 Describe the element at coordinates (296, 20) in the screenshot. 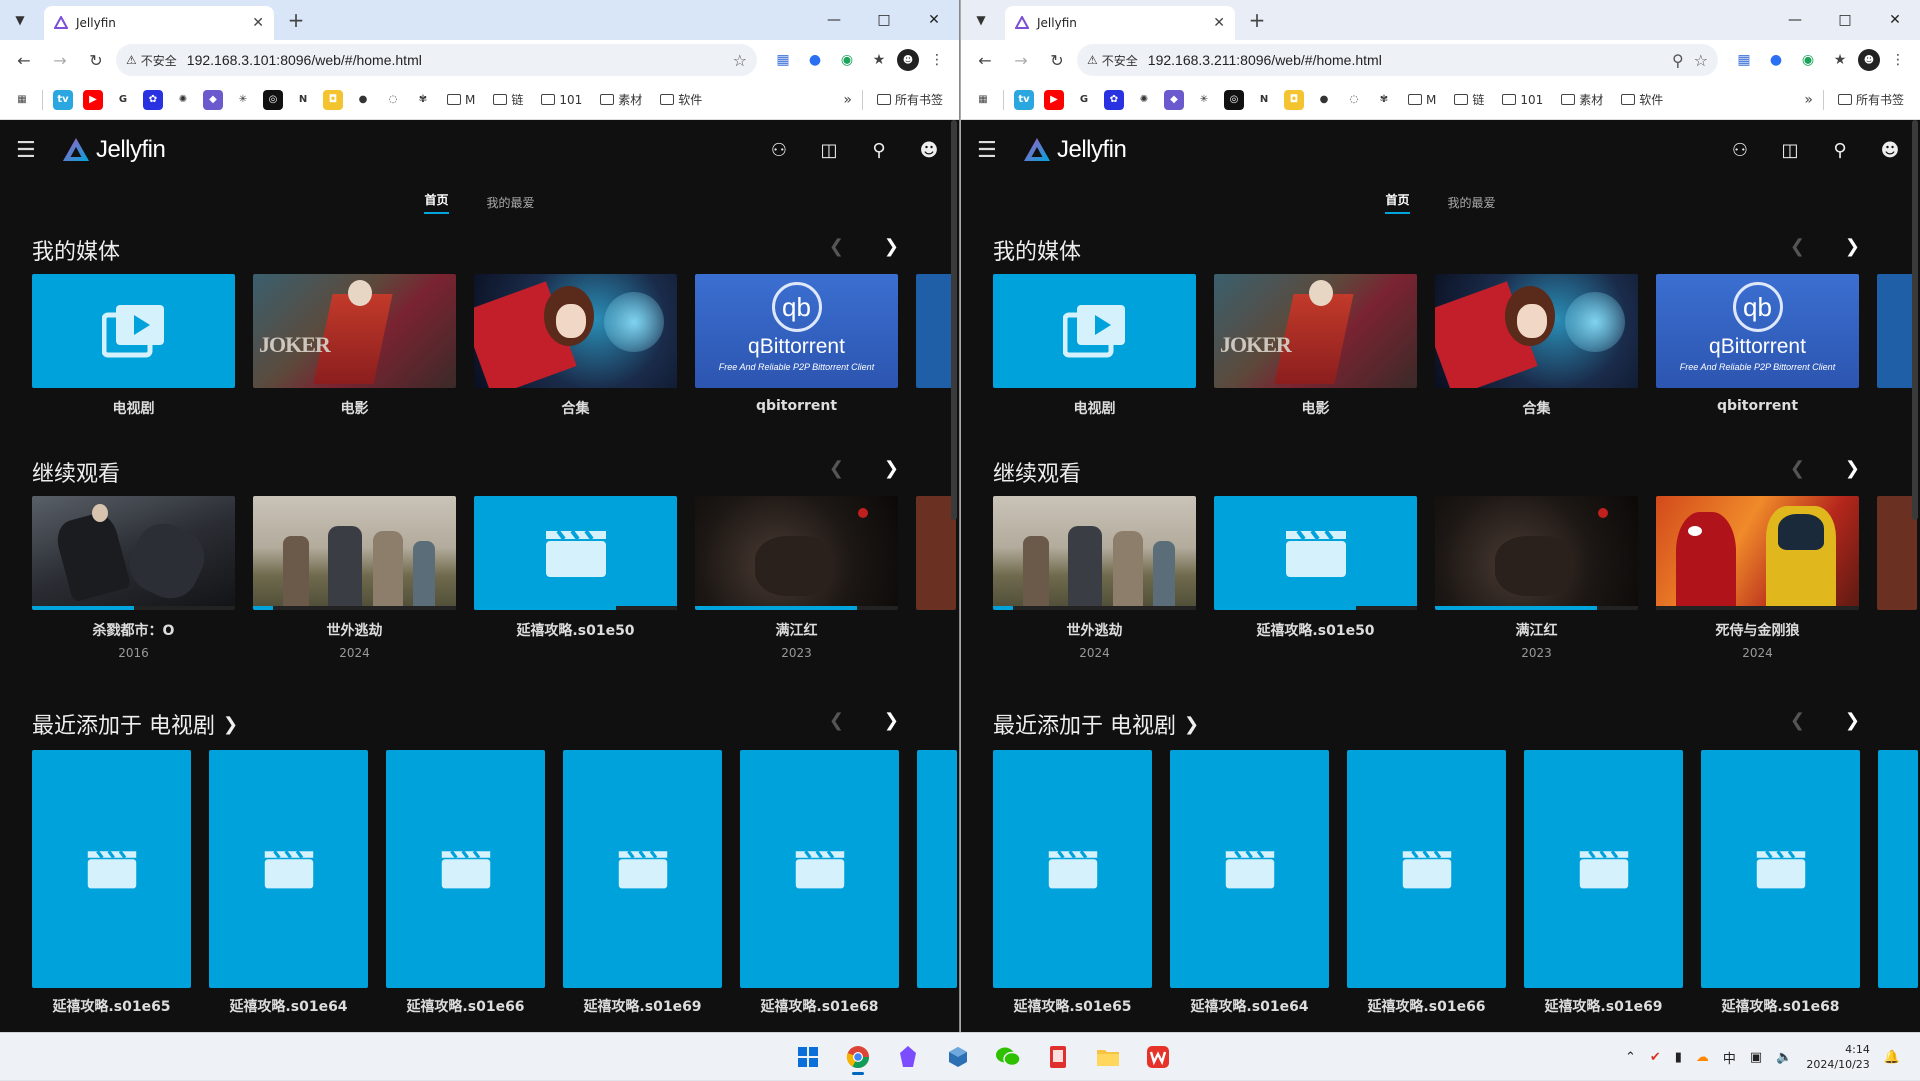

I see `new-tab-plus-icon: +` at that location.